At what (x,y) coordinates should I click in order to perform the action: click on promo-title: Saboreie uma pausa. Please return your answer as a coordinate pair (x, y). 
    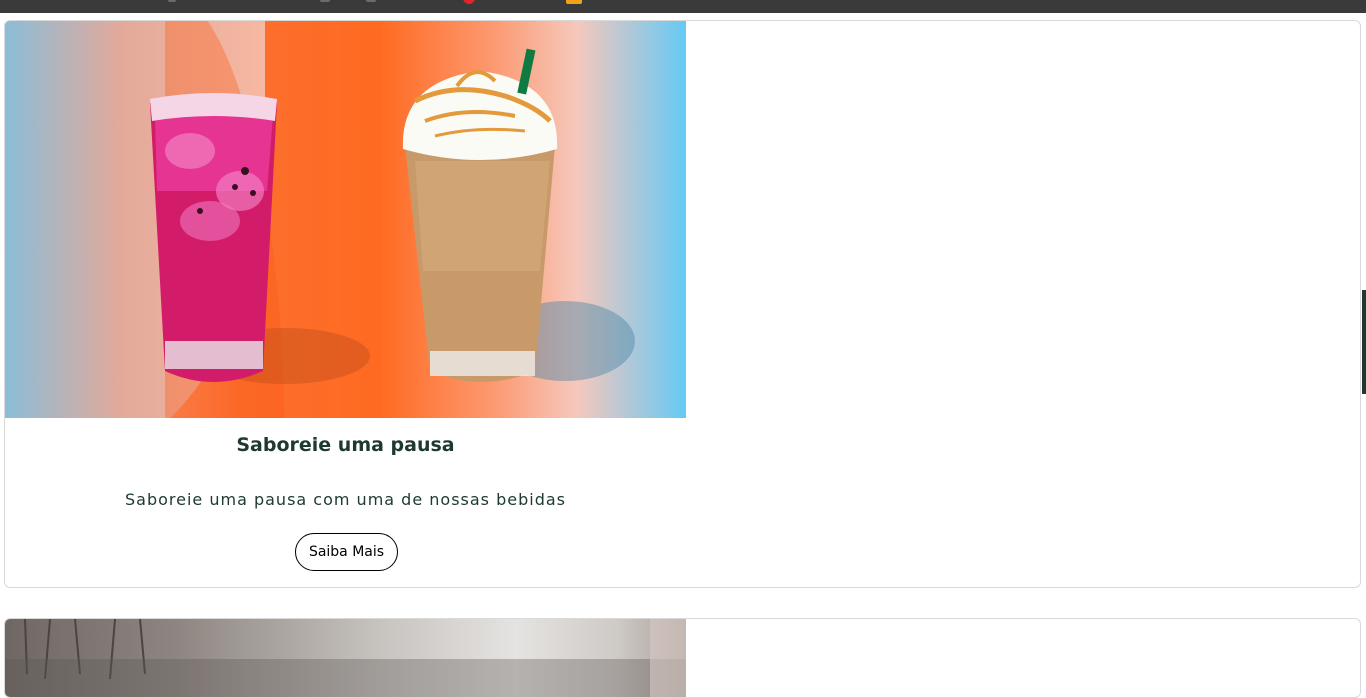
    Looking at the image, I should click on (345, 445).